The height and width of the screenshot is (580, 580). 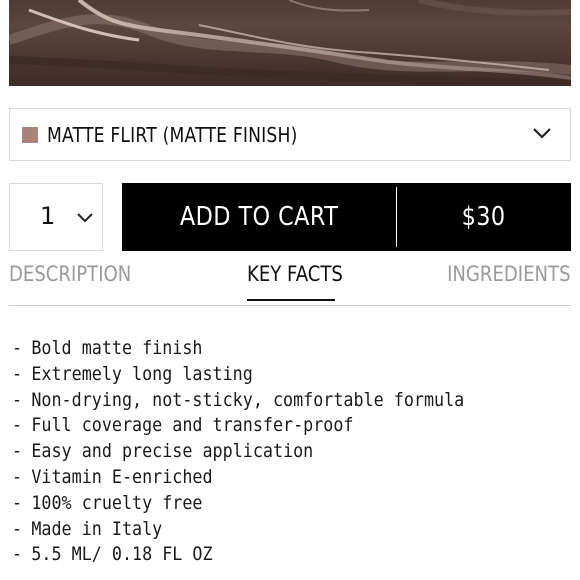 What do you see at coordinates (290, 305) in the screenshot?
I see `tabs-divider` at bounding box center [290, 305].